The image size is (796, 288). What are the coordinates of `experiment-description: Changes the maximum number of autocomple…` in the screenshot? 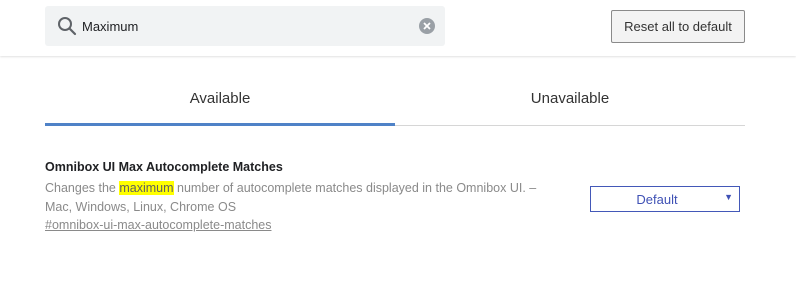 It's located at (305, 198).